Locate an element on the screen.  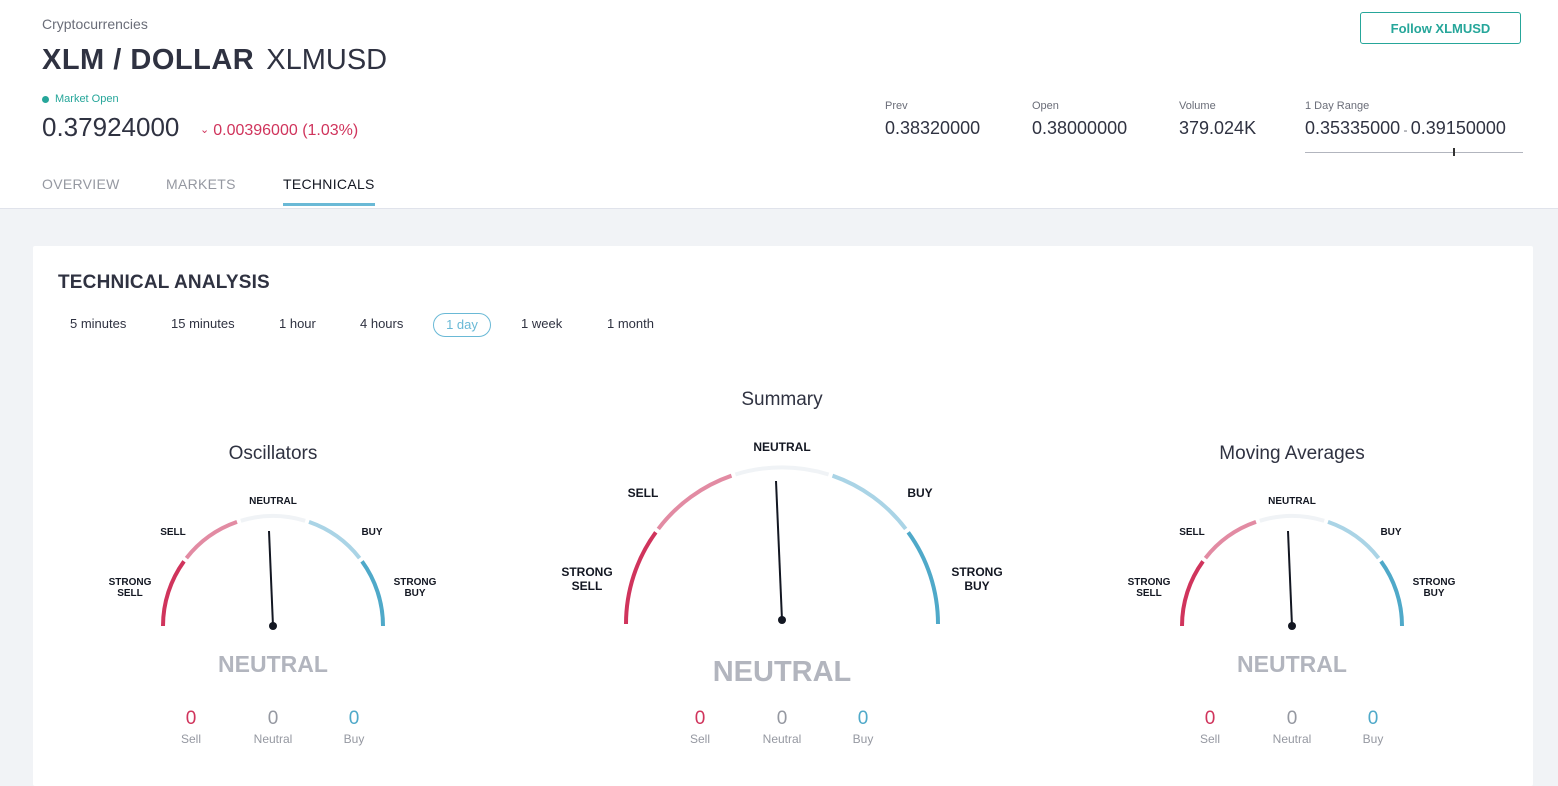
oscillators-count-neutral: 0 Neutral is located at coordinates (273, 727).